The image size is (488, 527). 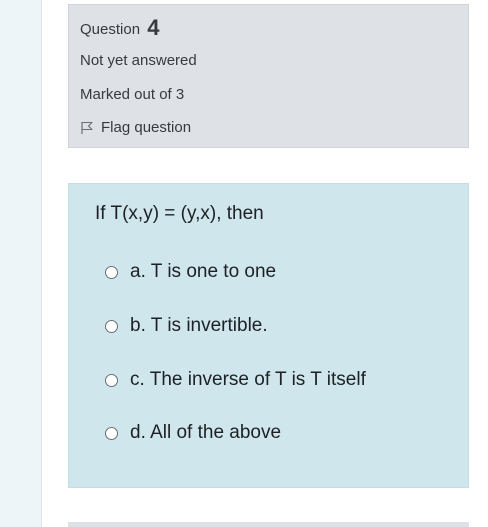 I want to click on answer-option-b: b. T is invertible., so click(x=186, y=326).